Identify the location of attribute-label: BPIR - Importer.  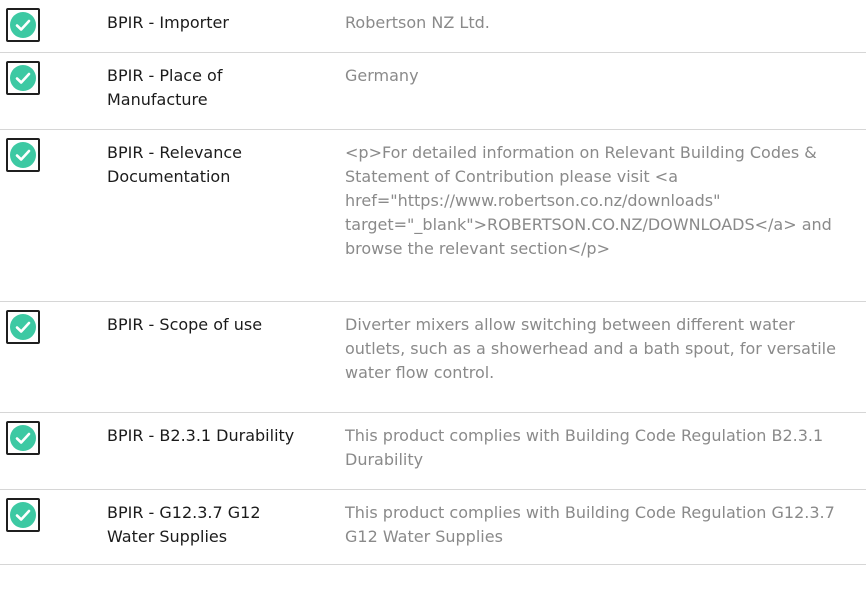
(168, 22).